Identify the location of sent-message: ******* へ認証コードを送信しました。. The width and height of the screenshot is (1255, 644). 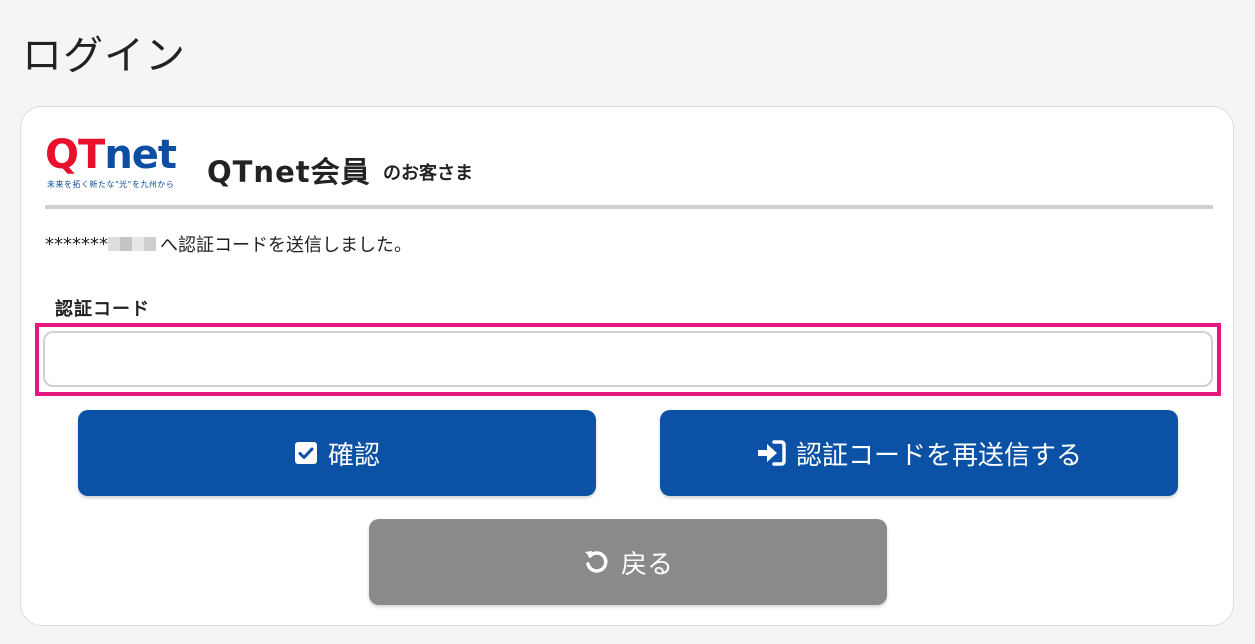
(228, 244).